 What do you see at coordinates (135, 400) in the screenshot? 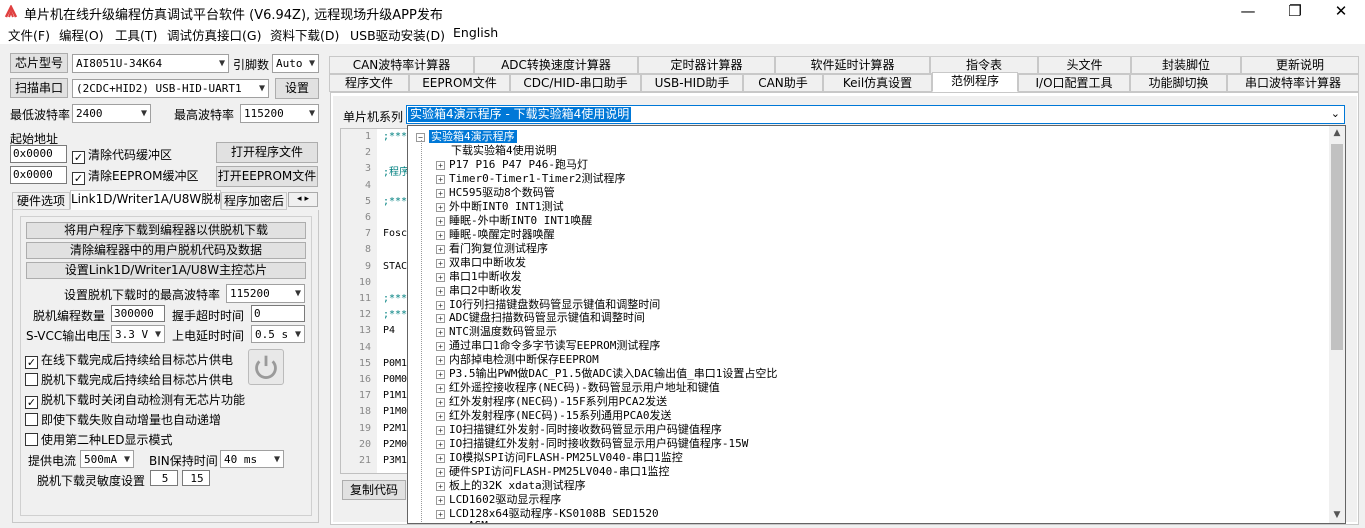
I see `checkbox-disable-autodetect: ✓ 脱机下载时关闭自动检测有无芯片功能` at bounding box center [135, 400].